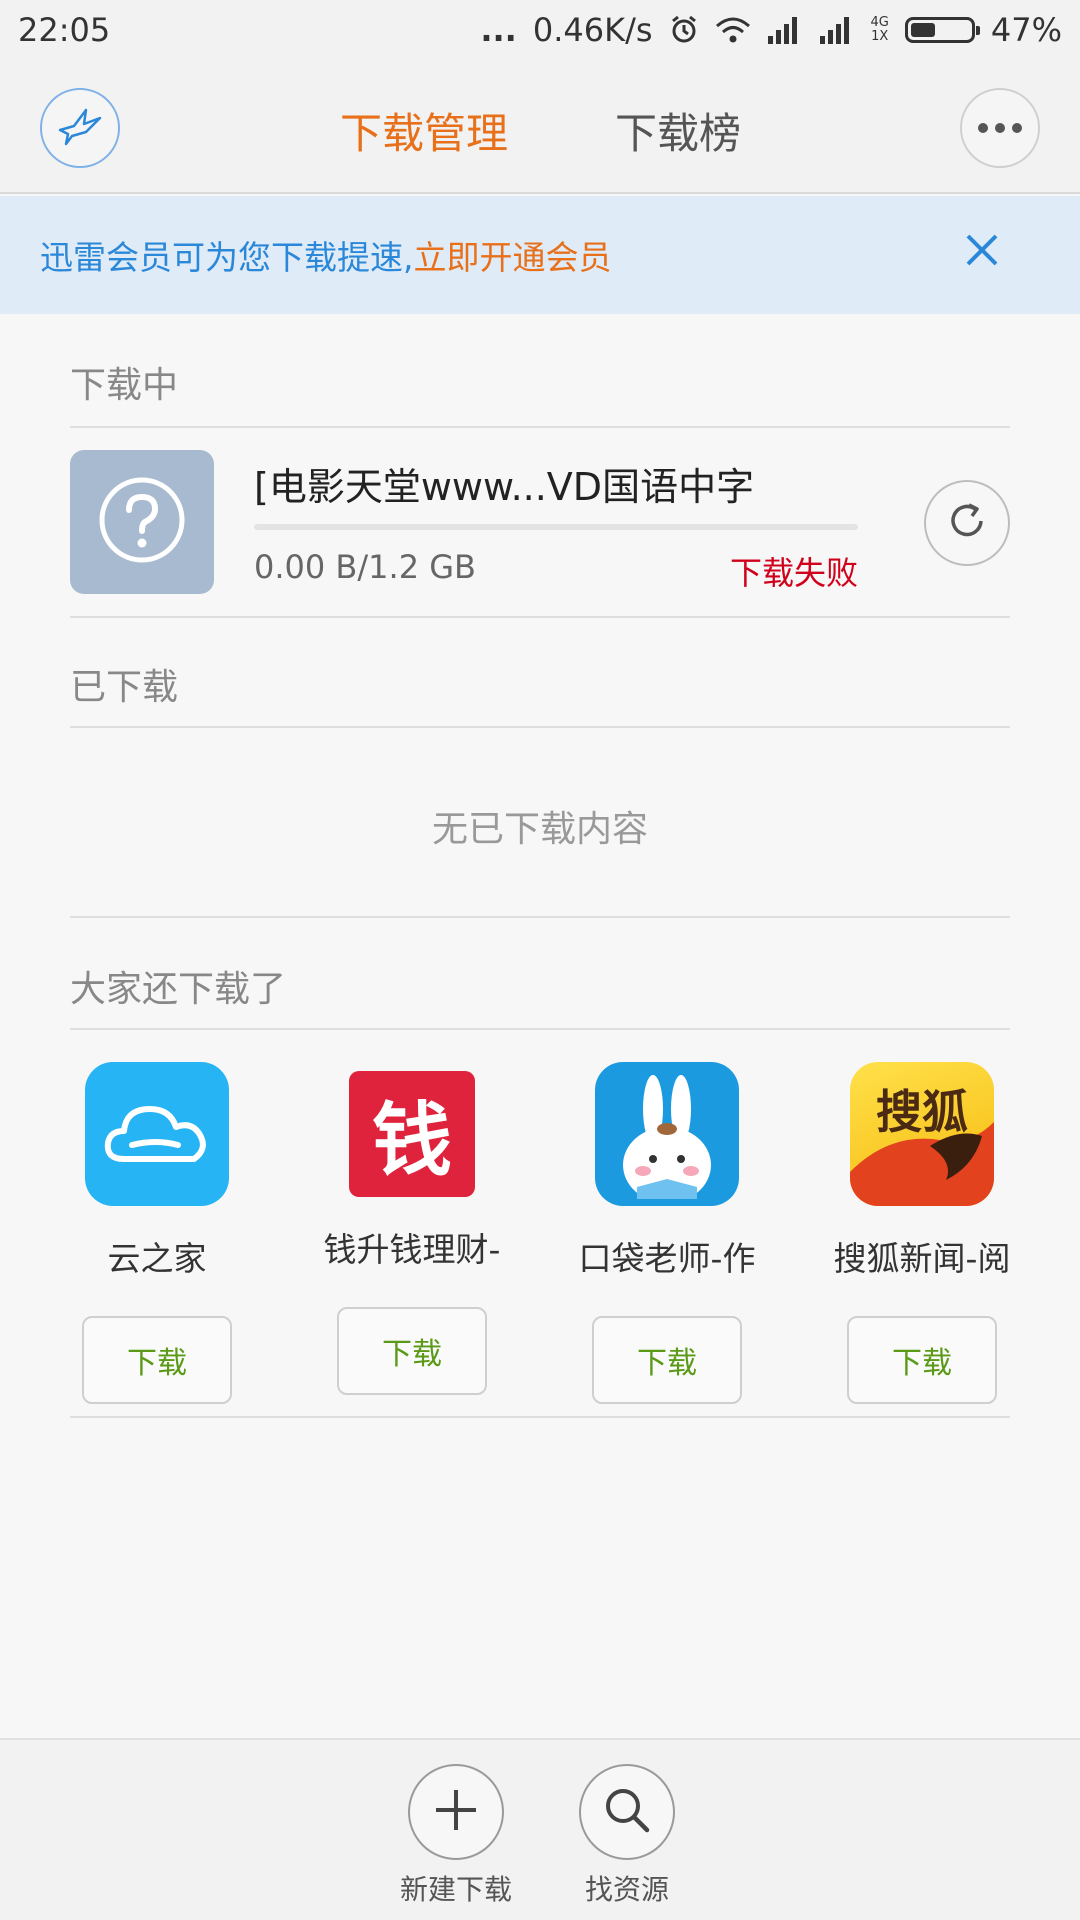  Describe the element at coordinates (1026, 30) in the screenshot. I see `battery-percent: 47%` at that location.